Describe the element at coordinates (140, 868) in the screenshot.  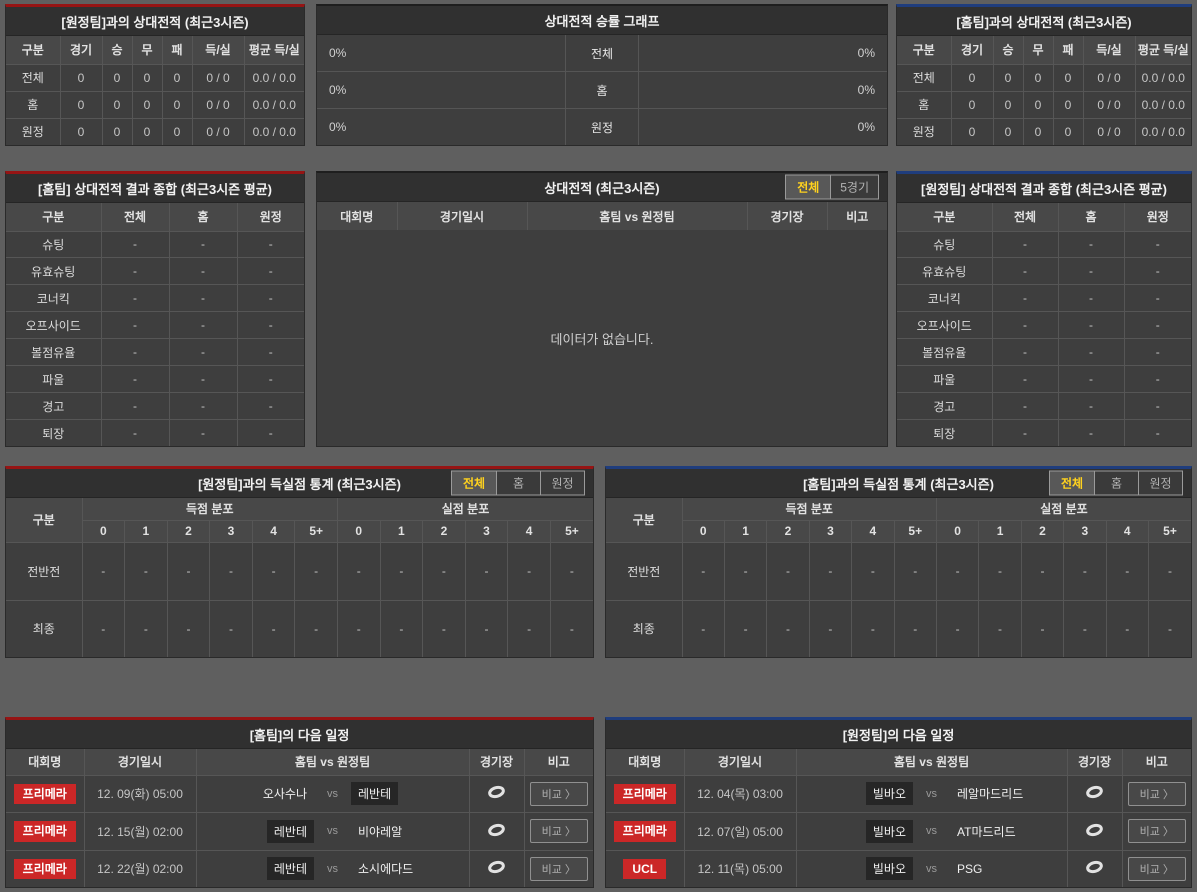
I see `match-datetime: 12. 22(월) 02:00` at that location.